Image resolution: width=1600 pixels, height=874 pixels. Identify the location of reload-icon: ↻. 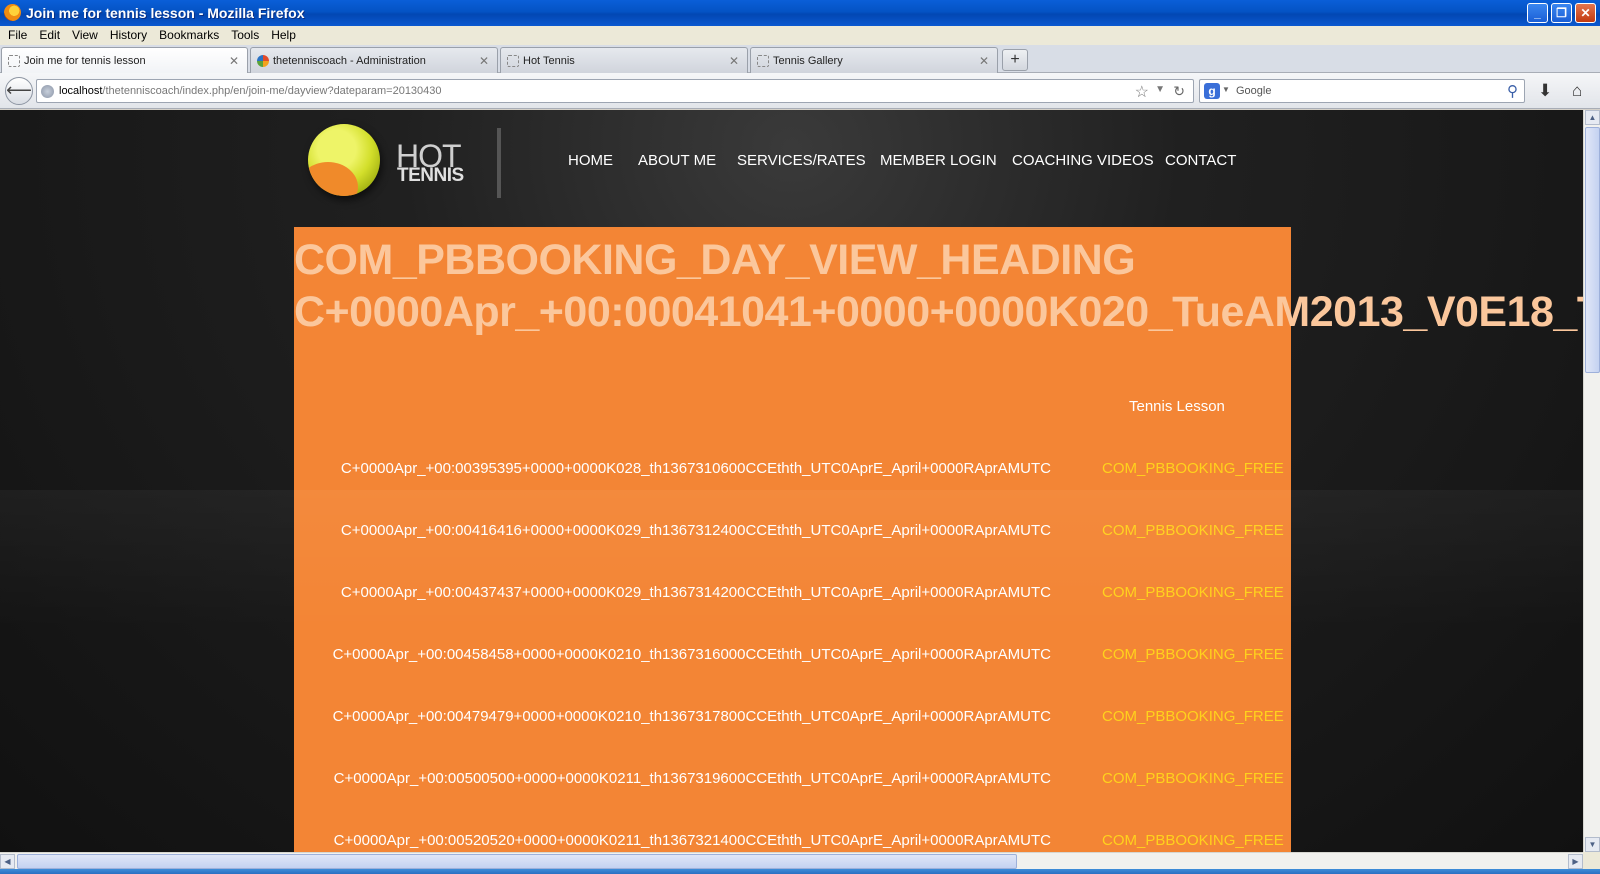
(1179, 91).